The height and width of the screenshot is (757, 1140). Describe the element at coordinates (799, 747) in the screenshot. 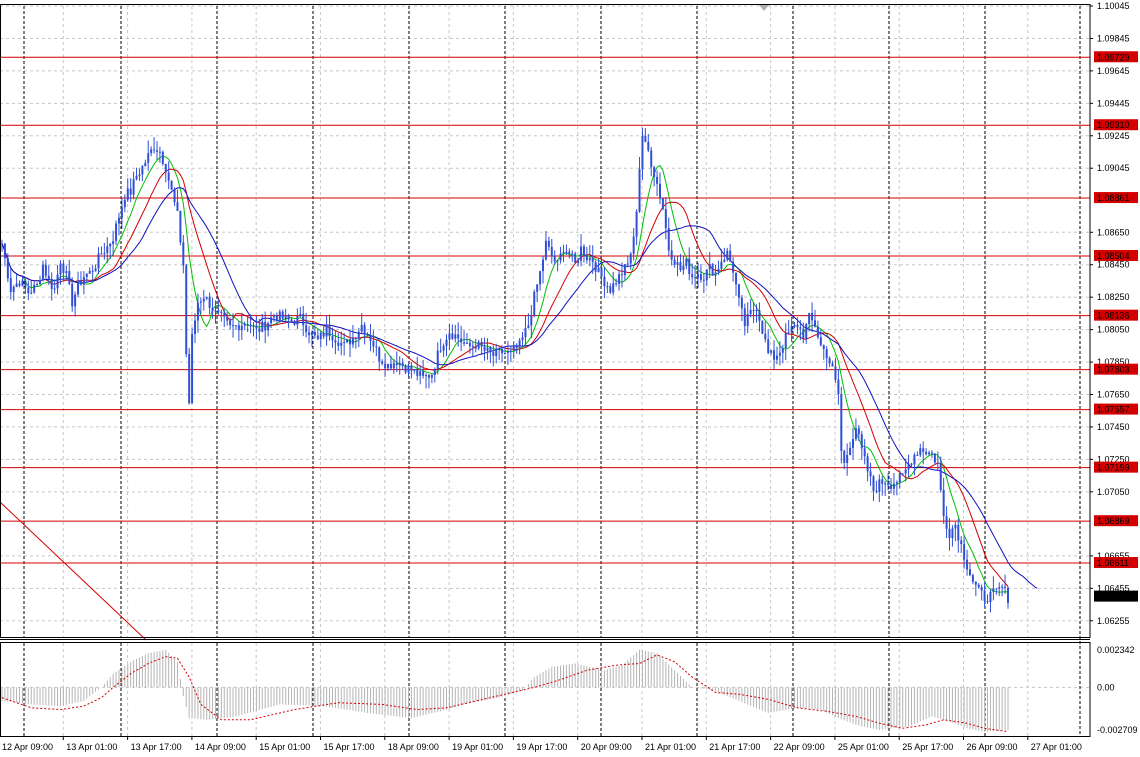

I see `time-tick-label: 22 Apr 09:00` at that location.